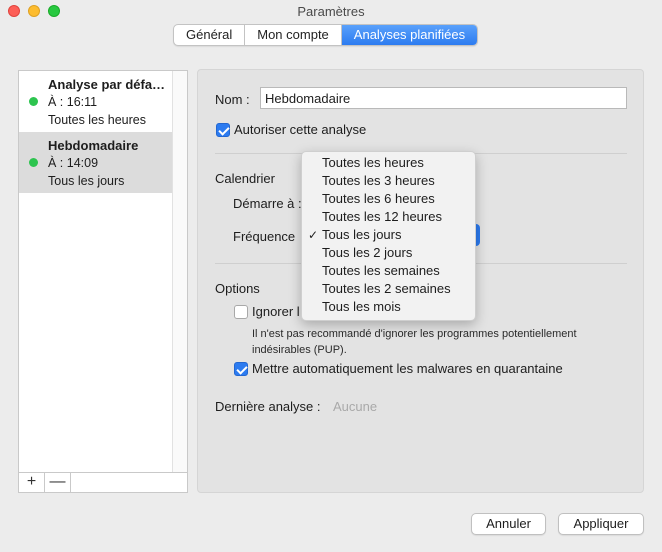  I want to click on title-bar: Paramètres, so click(331, 11).